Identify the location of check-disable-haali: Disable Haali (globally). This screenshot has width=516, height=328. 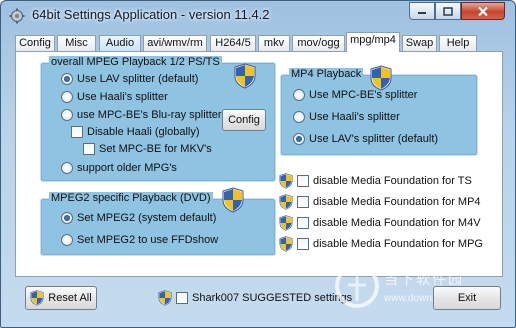
(135, 132).